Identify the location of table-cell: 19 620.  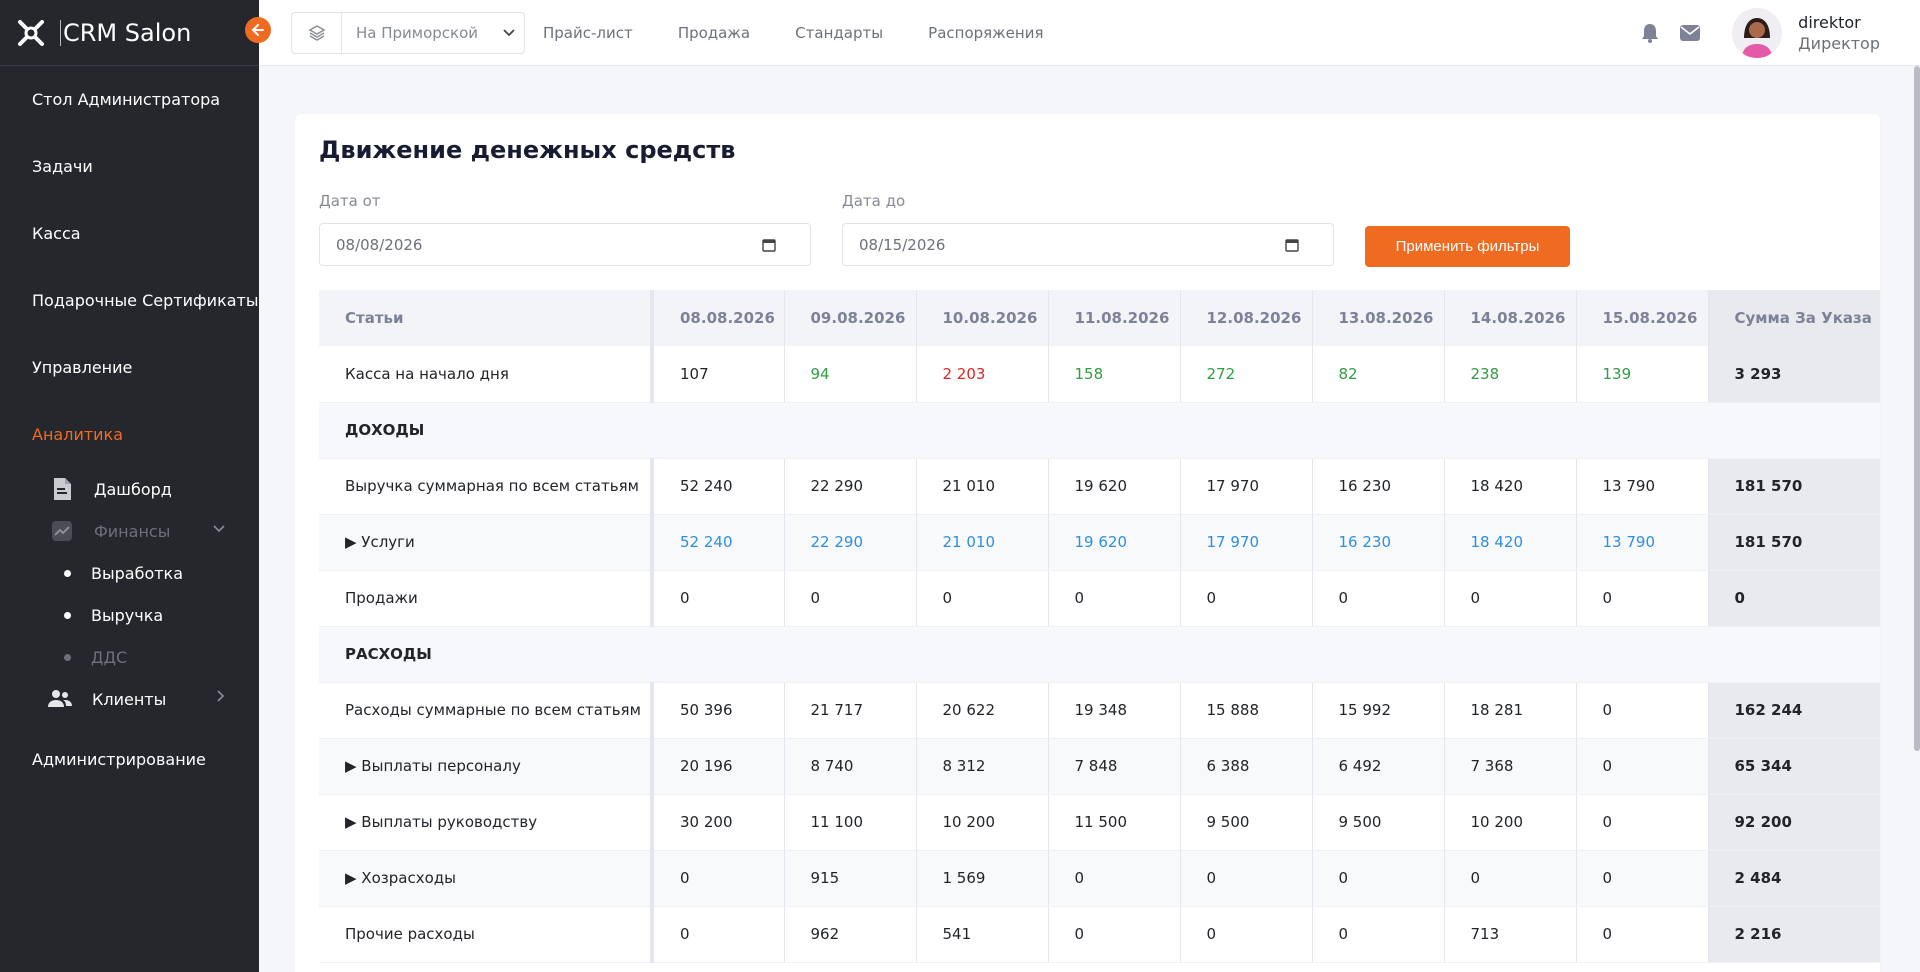
(1114, 542).